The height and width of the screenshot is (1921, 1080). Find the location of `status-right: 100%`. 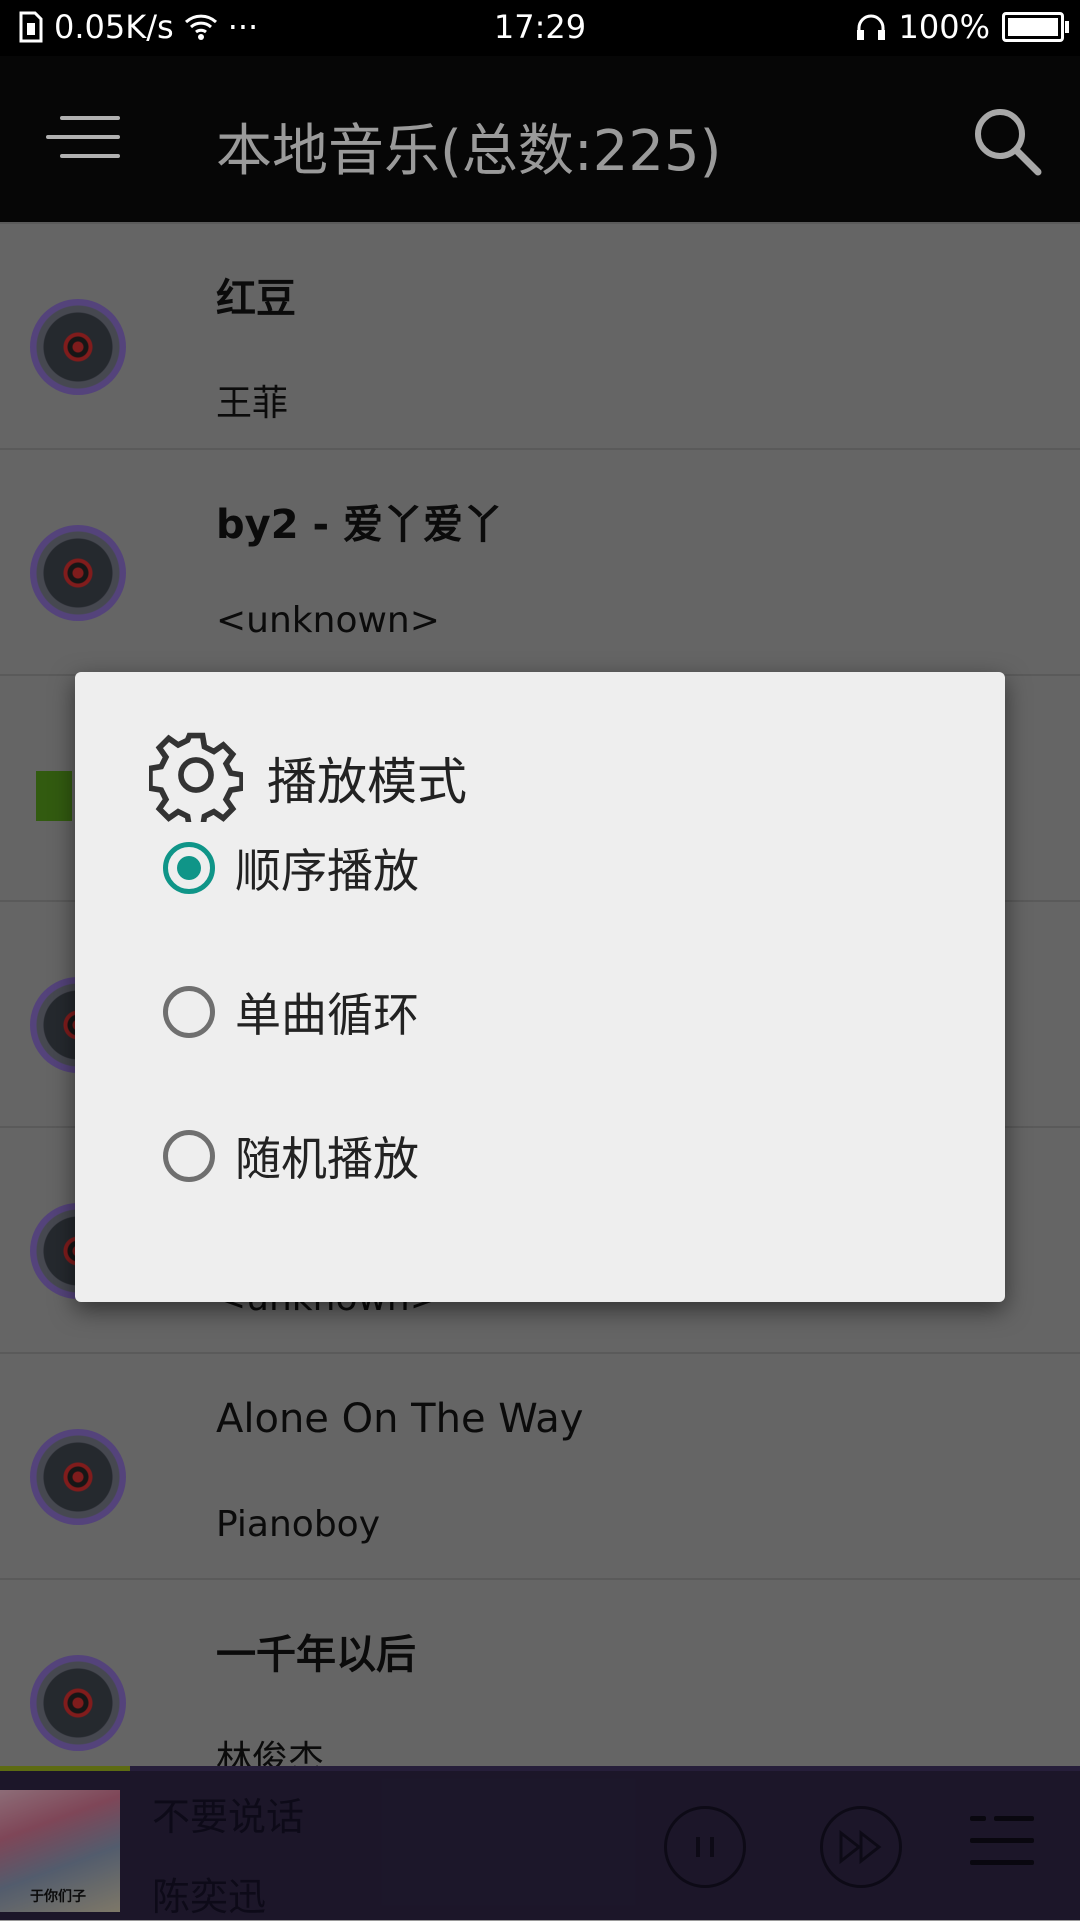

status-right: 100% is located at coordinates (962, 27).